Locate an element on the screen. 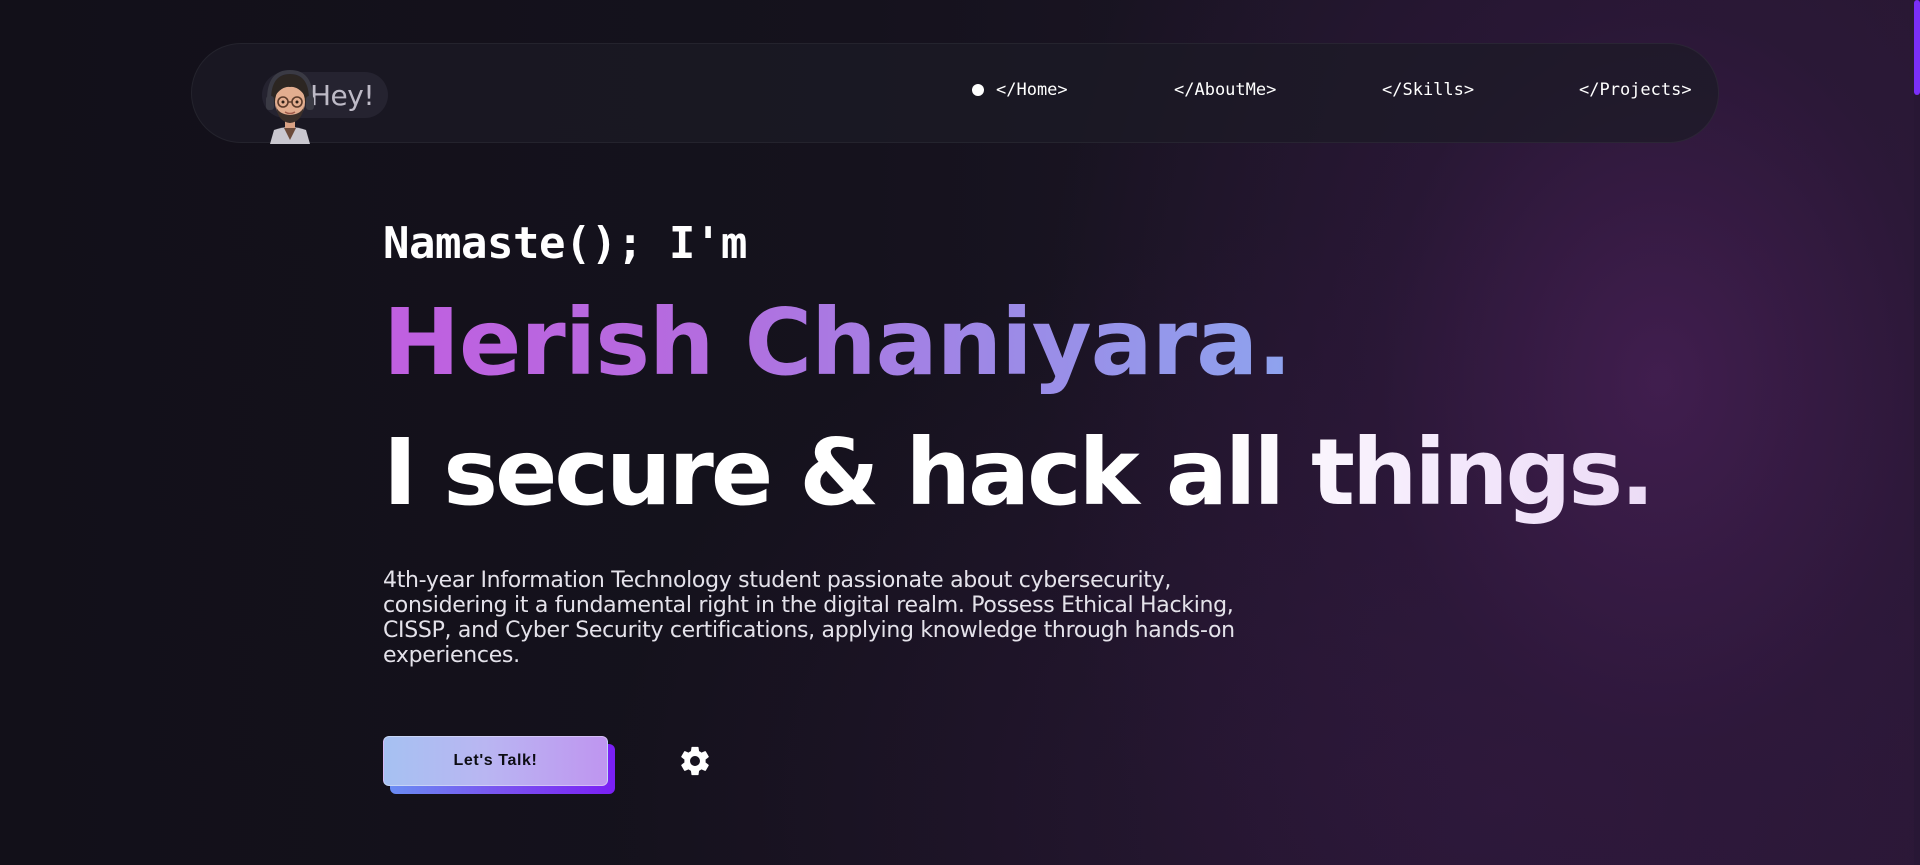 This screenshot has height=865, width=1920. hero-name: Herish Chaniyara. is located at coordinates (837, 342).